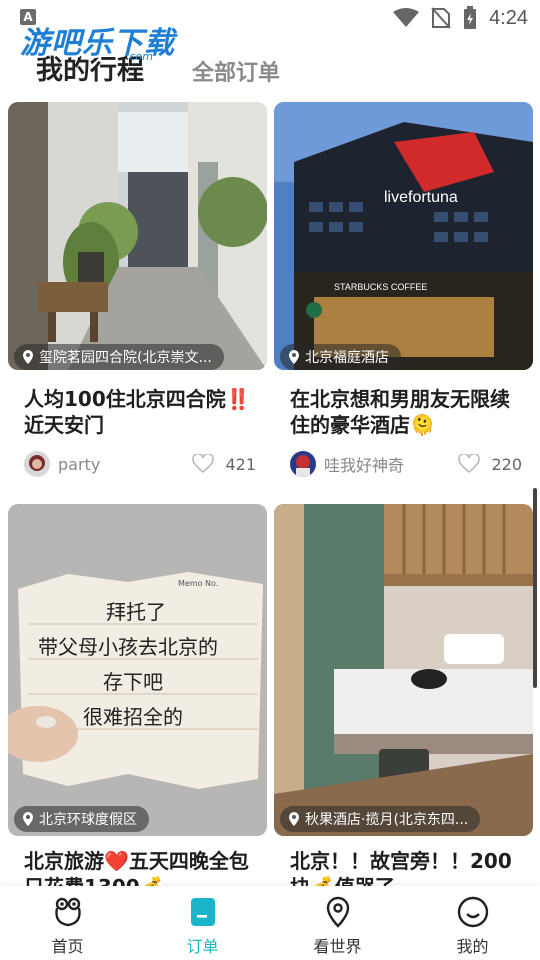  What do you see at coordinates (240, 464) in the screenshot?
I see `like-count: 421` at bounding box center [240, 464].